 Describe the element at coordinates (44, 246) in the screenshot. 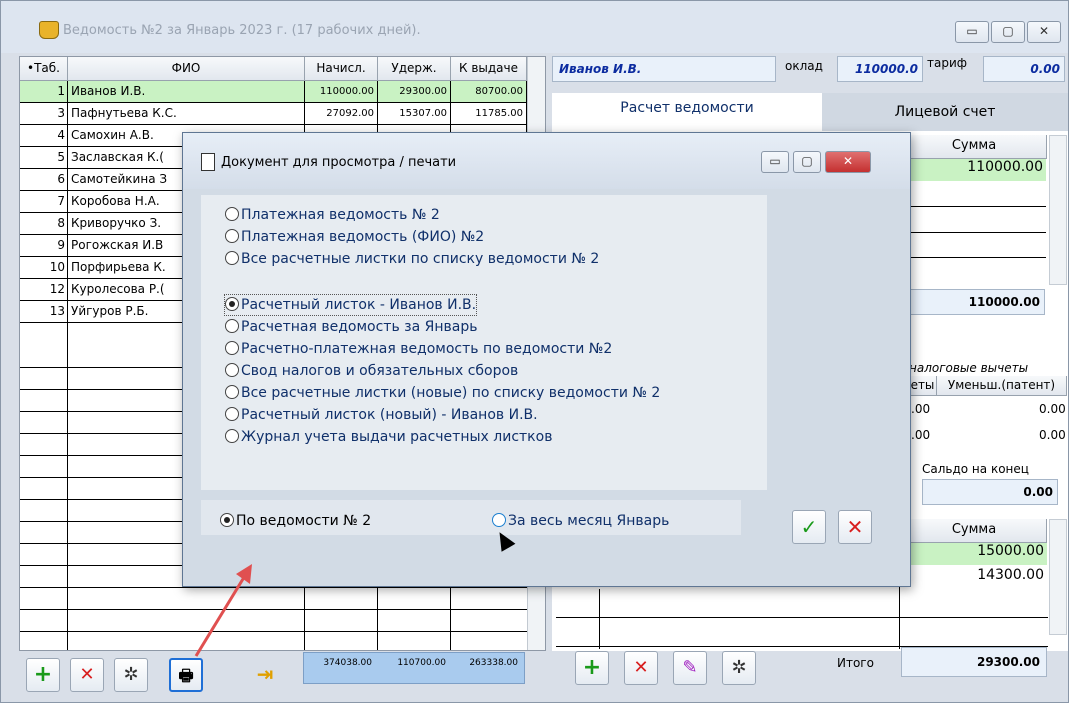

I see `cell-tab: 9` at that location.